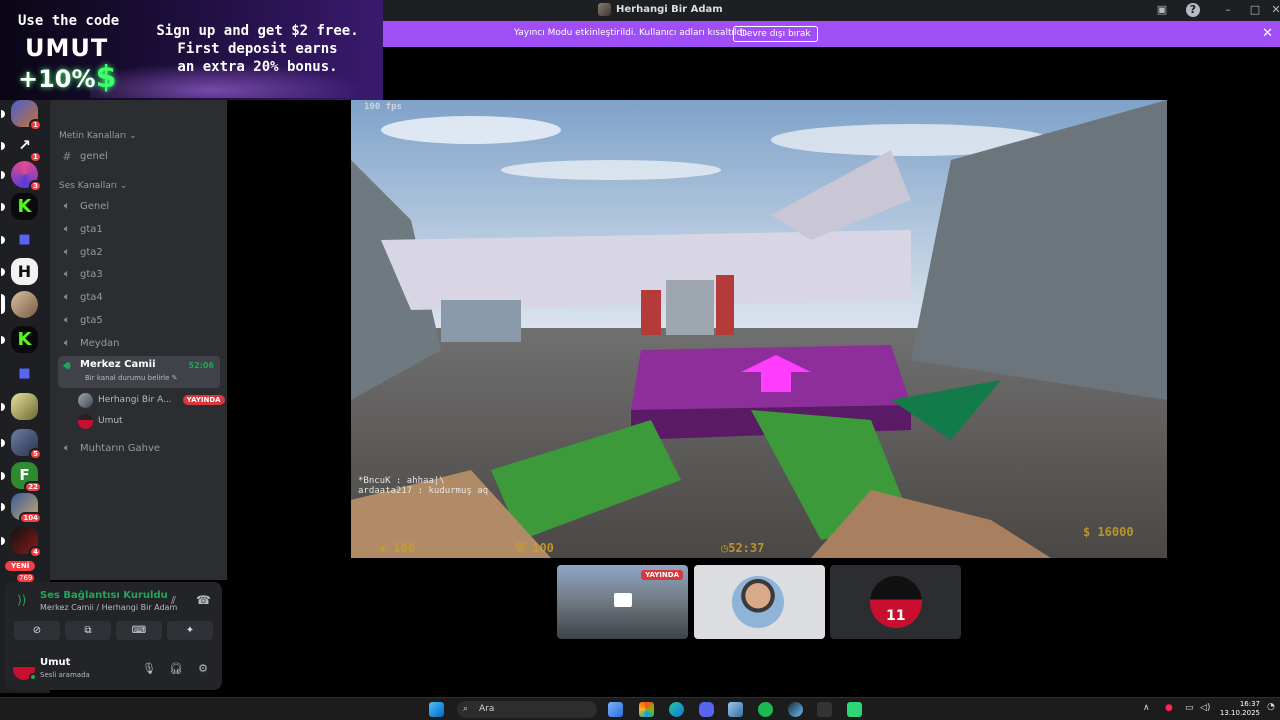  I want to click on participant-tile-umut: 11, so click(895, 602).